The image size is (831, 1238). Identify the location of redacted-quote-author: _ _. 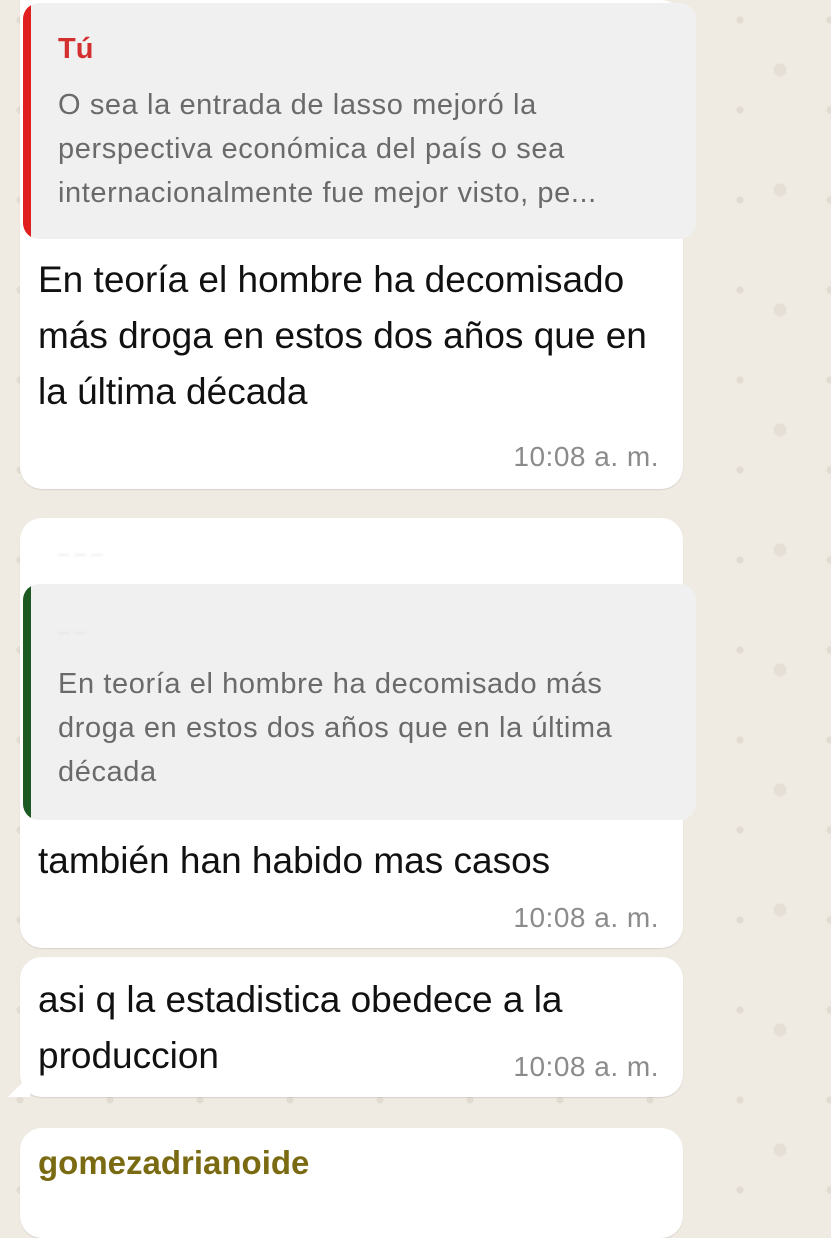
(72, 625).